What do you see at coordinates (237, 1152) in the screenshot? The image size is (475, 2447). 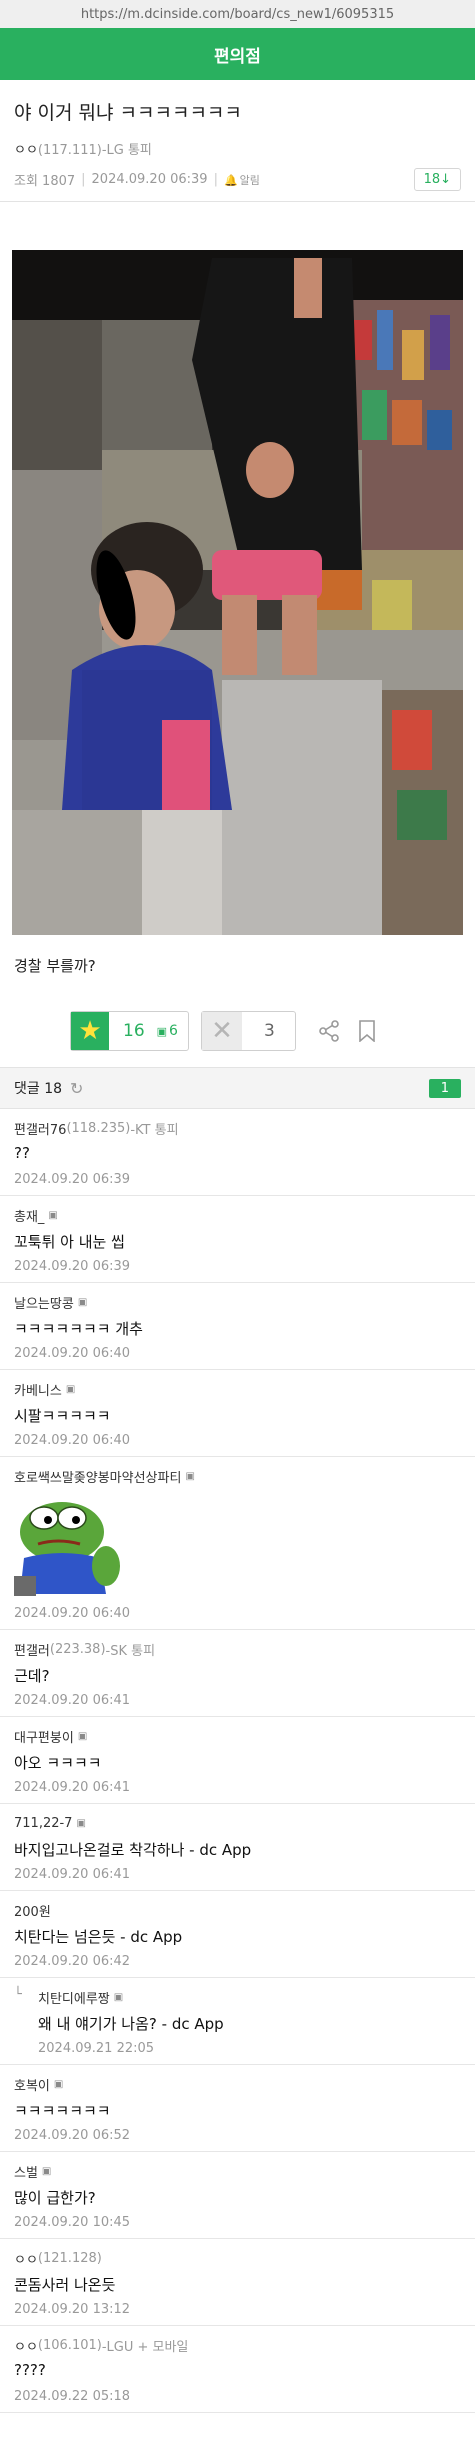 I see `comment-item: 편갤러76 (118.235) -KT 통피 ?? 2024.09.20 06:39` at bounding box center [237, 1152].